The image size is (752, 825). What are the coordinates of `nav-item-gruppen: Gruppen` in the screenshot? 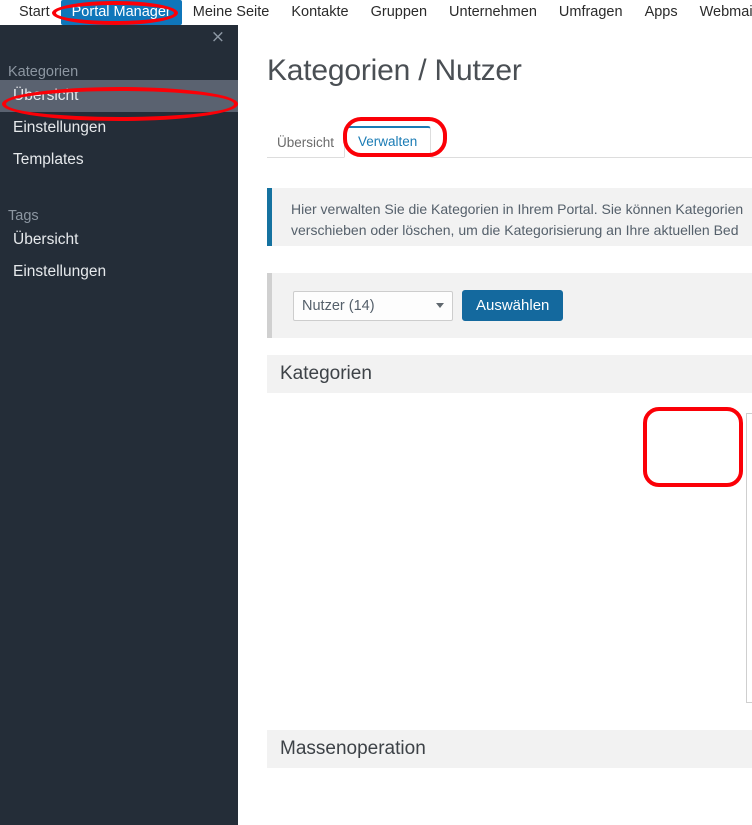 It's located at (399, 12).